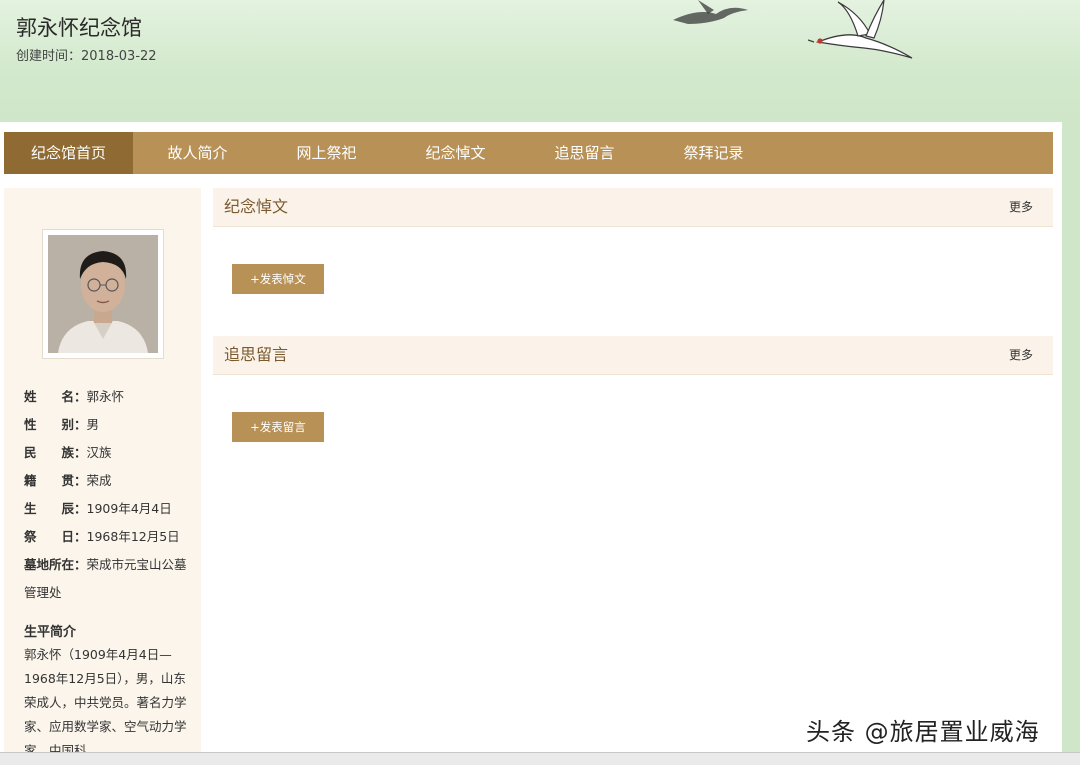 Image resolution: width=1080 pixels, height=765 pixels. What do you see at coordinates (633, 207) in the screenshot?
I see `eulogy-section-header: 纪念悼文 更多` at bounding box center [633, 207].